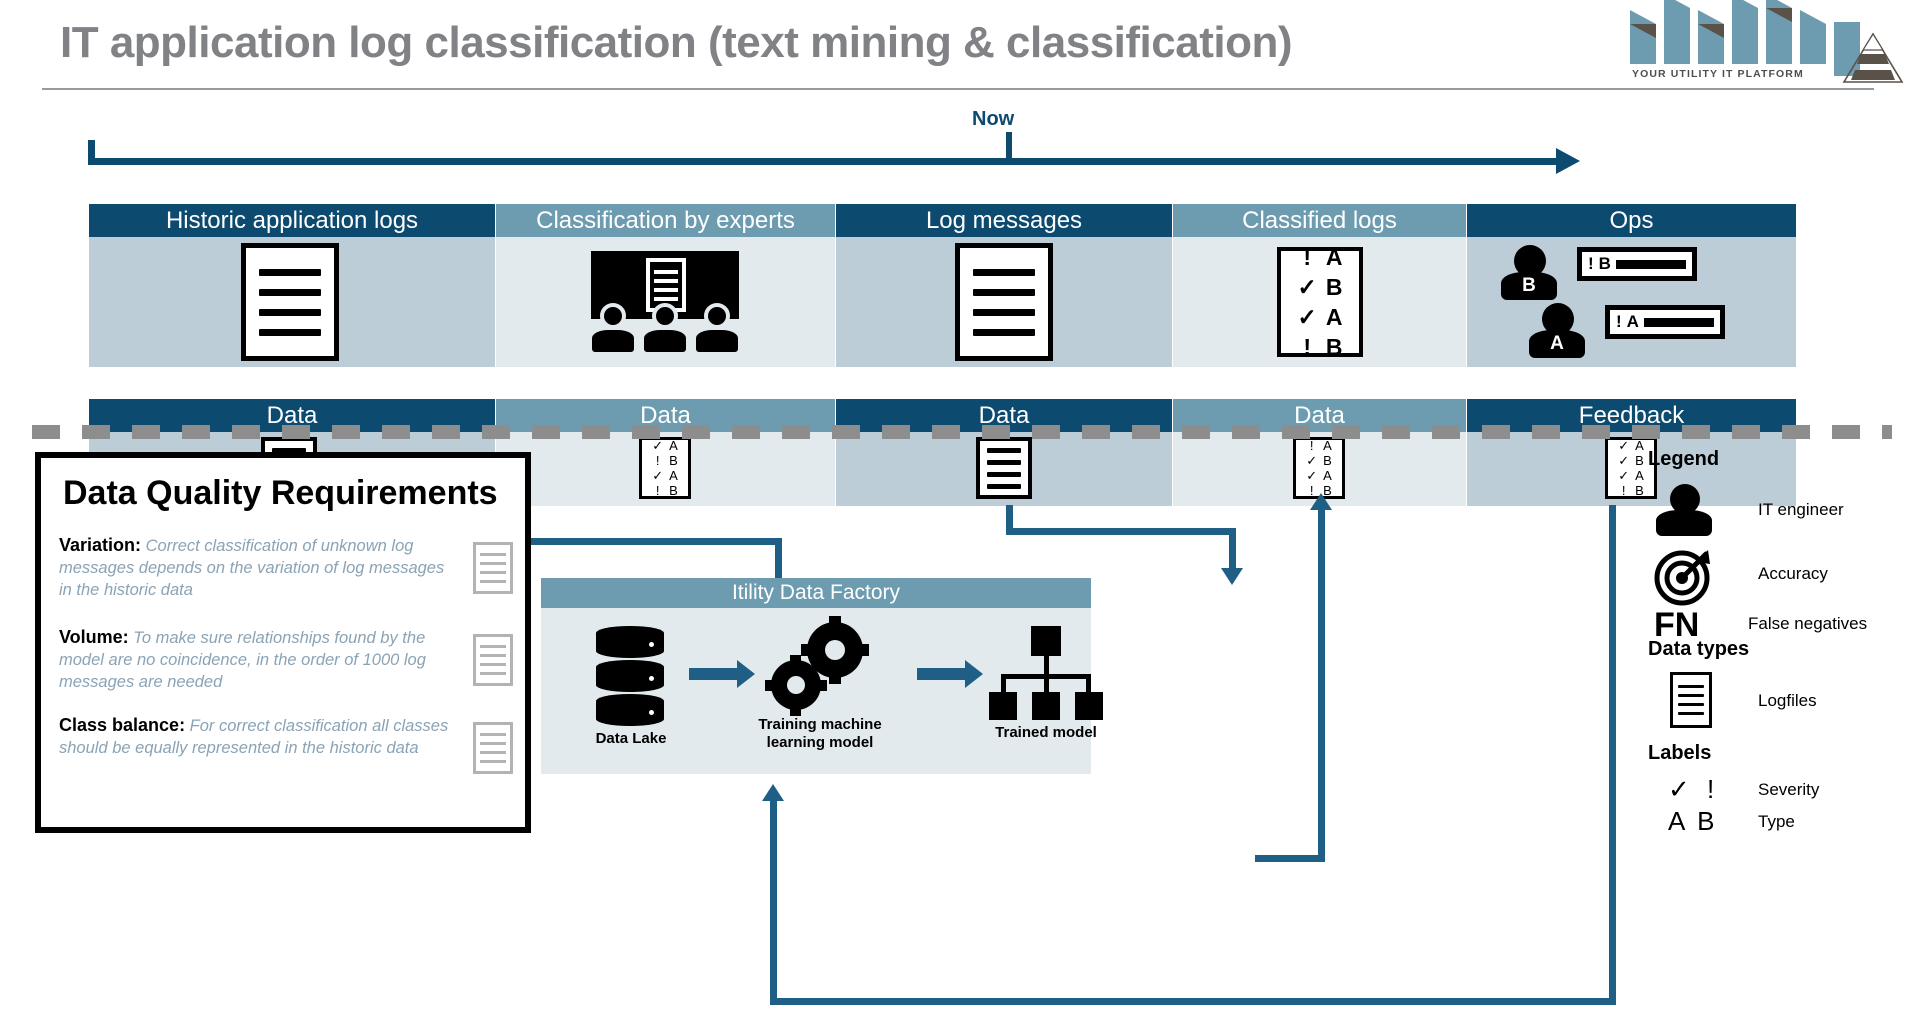 The image size is (1916, 1033). I want to click on connector-feedback-horiz, so click(1193, 1001).